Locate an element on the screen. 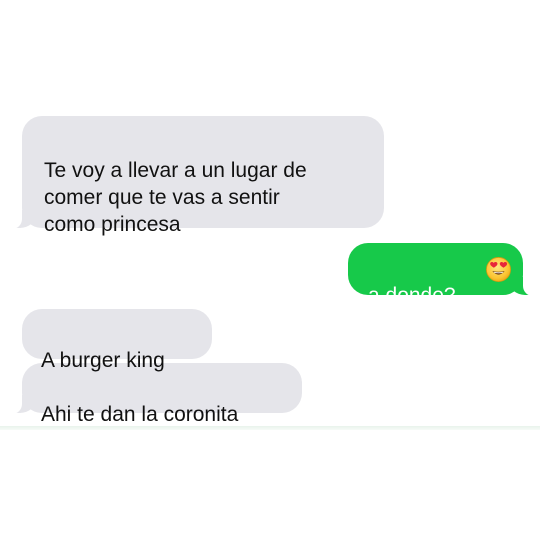  input-bar-divider is located at coordinates (270, 428).